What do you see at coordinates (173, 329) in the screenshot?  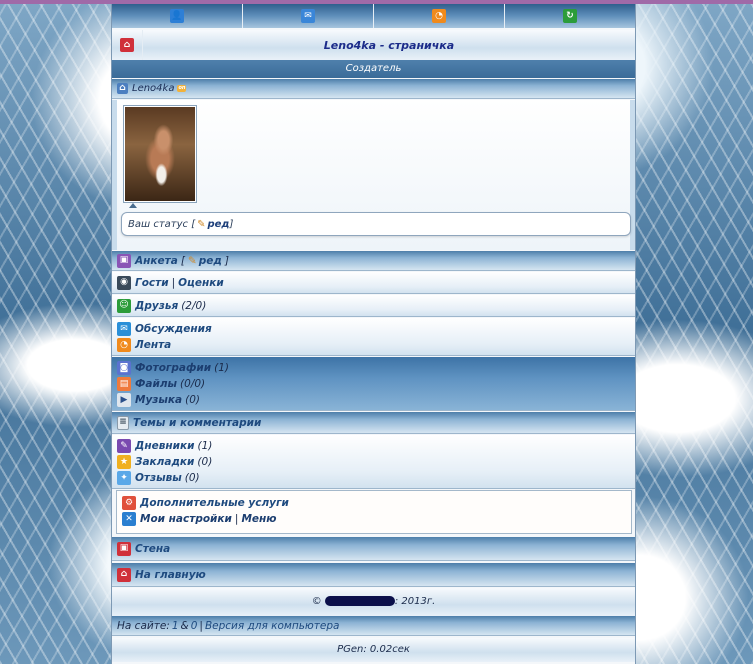 I see `discussions-label: Обсуждения` at bounding box center [173, 329].